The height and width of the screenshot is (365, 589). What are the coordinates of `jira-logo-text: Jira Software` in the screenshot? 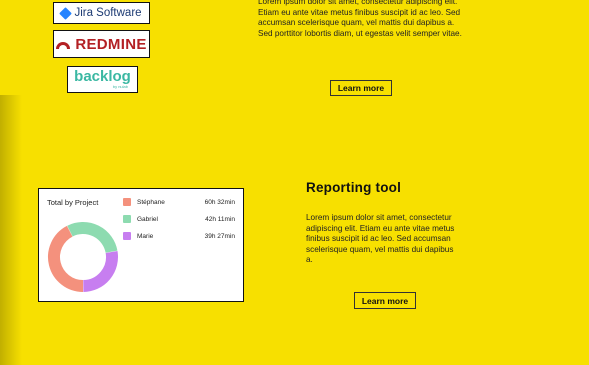 It's located at (108, 13).